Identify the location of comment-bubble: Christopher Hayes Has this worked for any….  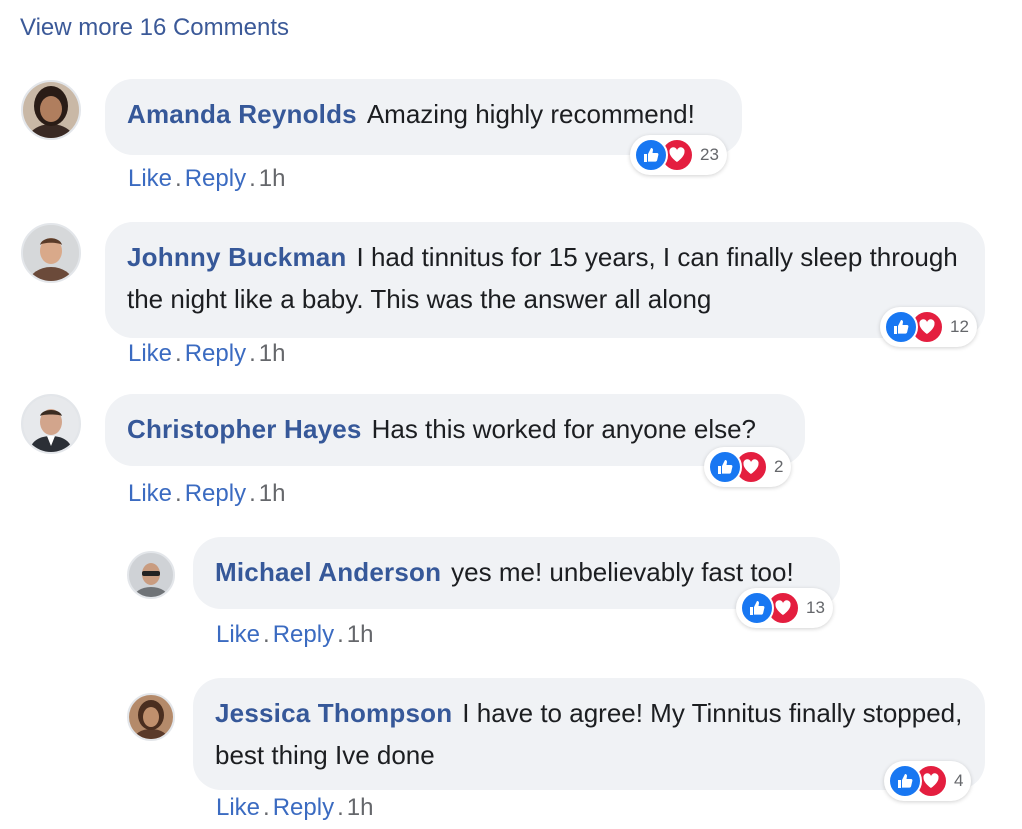
(455, 430).